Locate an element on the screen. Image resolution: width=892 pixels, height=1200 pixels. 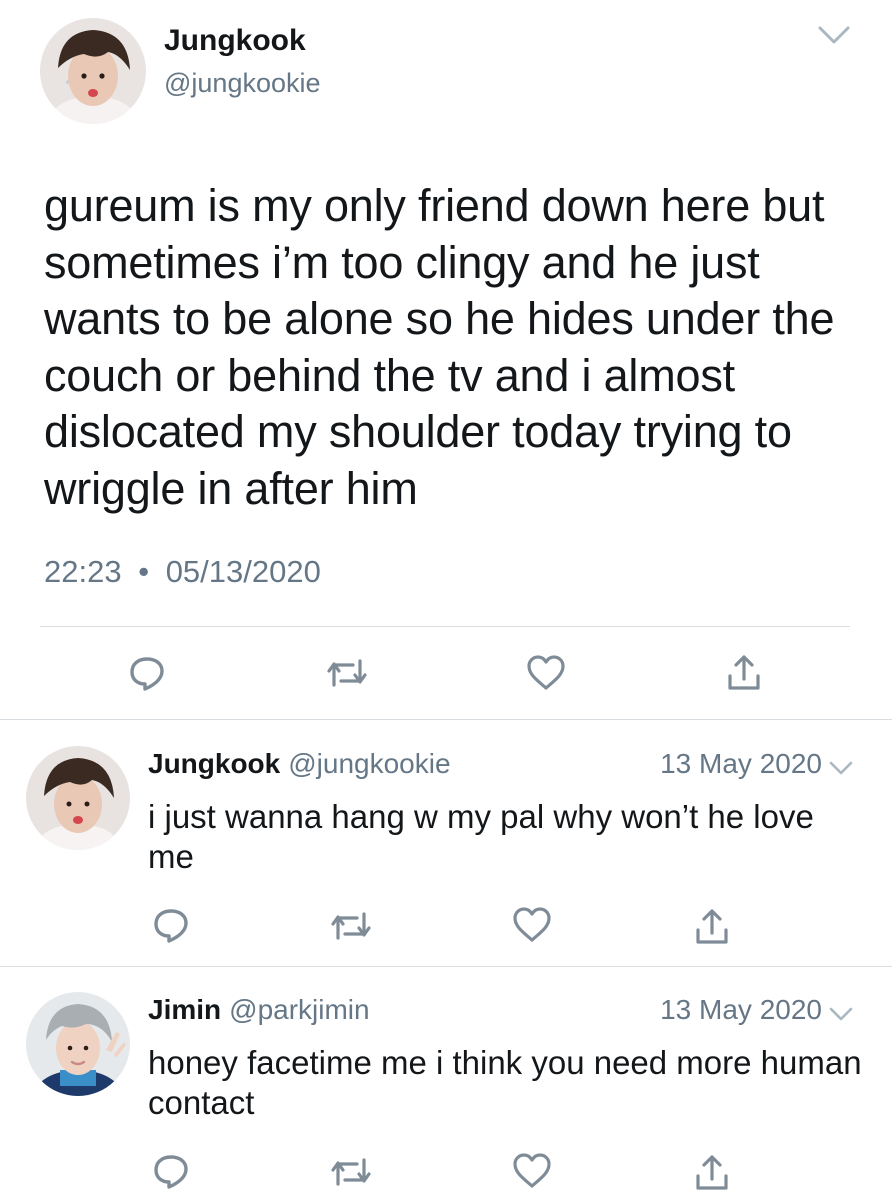
tweet-date: 05/13/2020 is located at coordinates (243, 571).